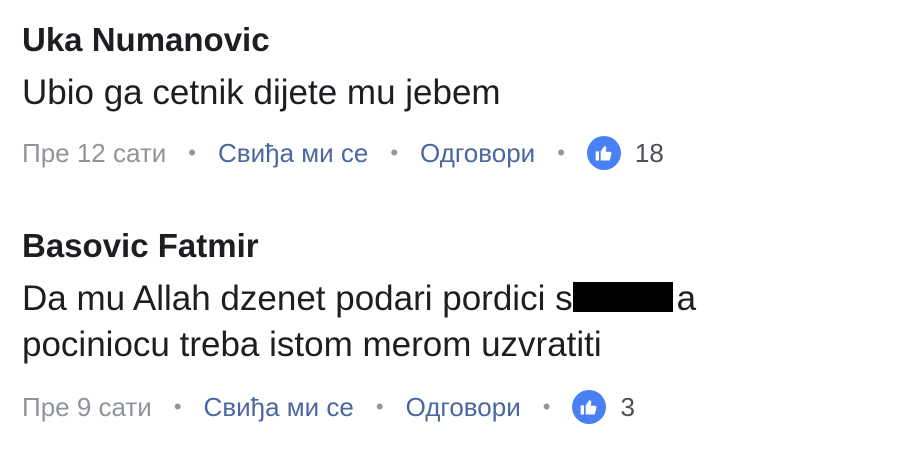 The width and height of the screenshot is (900, 468). I want to click on comment-time: Пре 12 сати, so click(94, 153).